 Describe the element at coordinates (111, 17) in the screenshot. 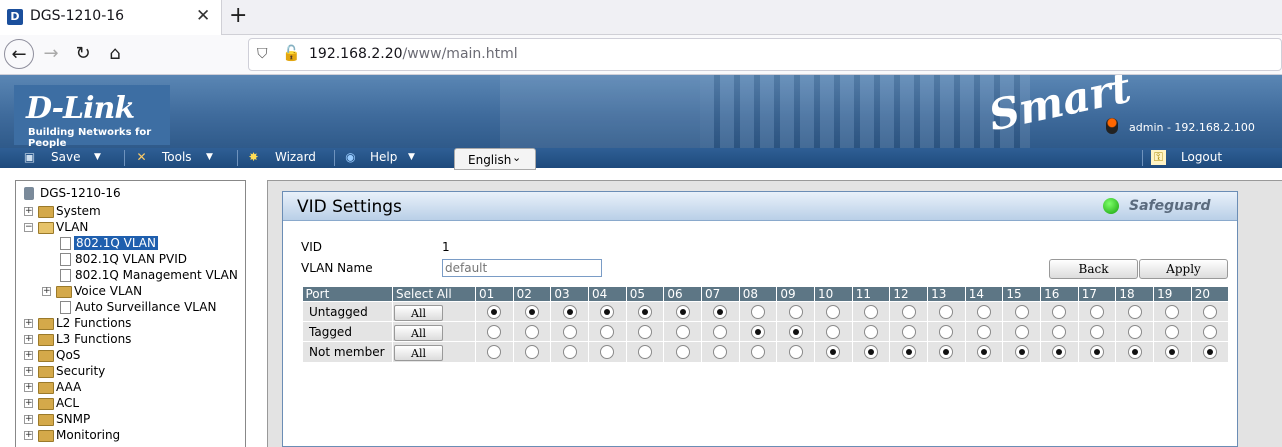

I see `browser-tab: D DGS-1210-16 ✕` at that location.